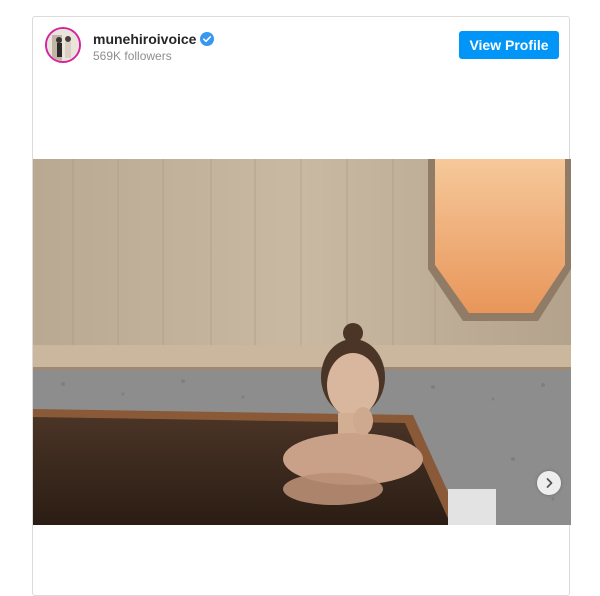  I want to click on avatar, so click(63, 45).